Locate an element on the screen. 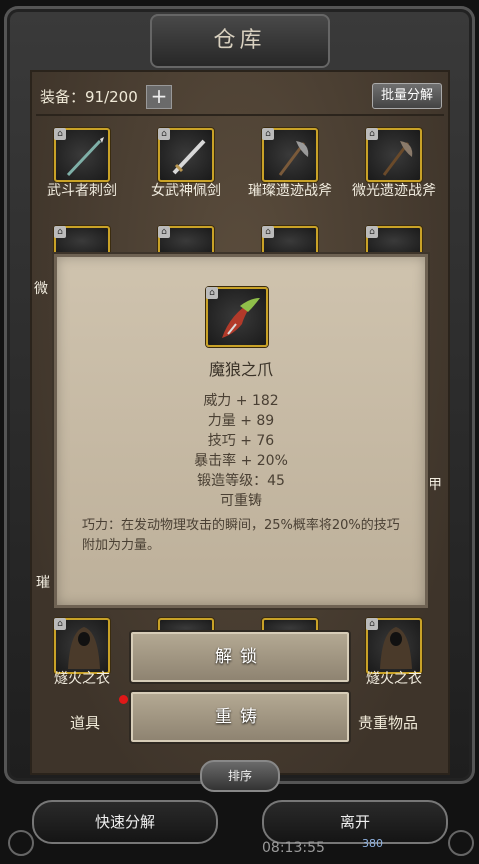 Image resolution: width=479 pixels, height=864 pixels. menu-icon is located at coordinates (21, 843).